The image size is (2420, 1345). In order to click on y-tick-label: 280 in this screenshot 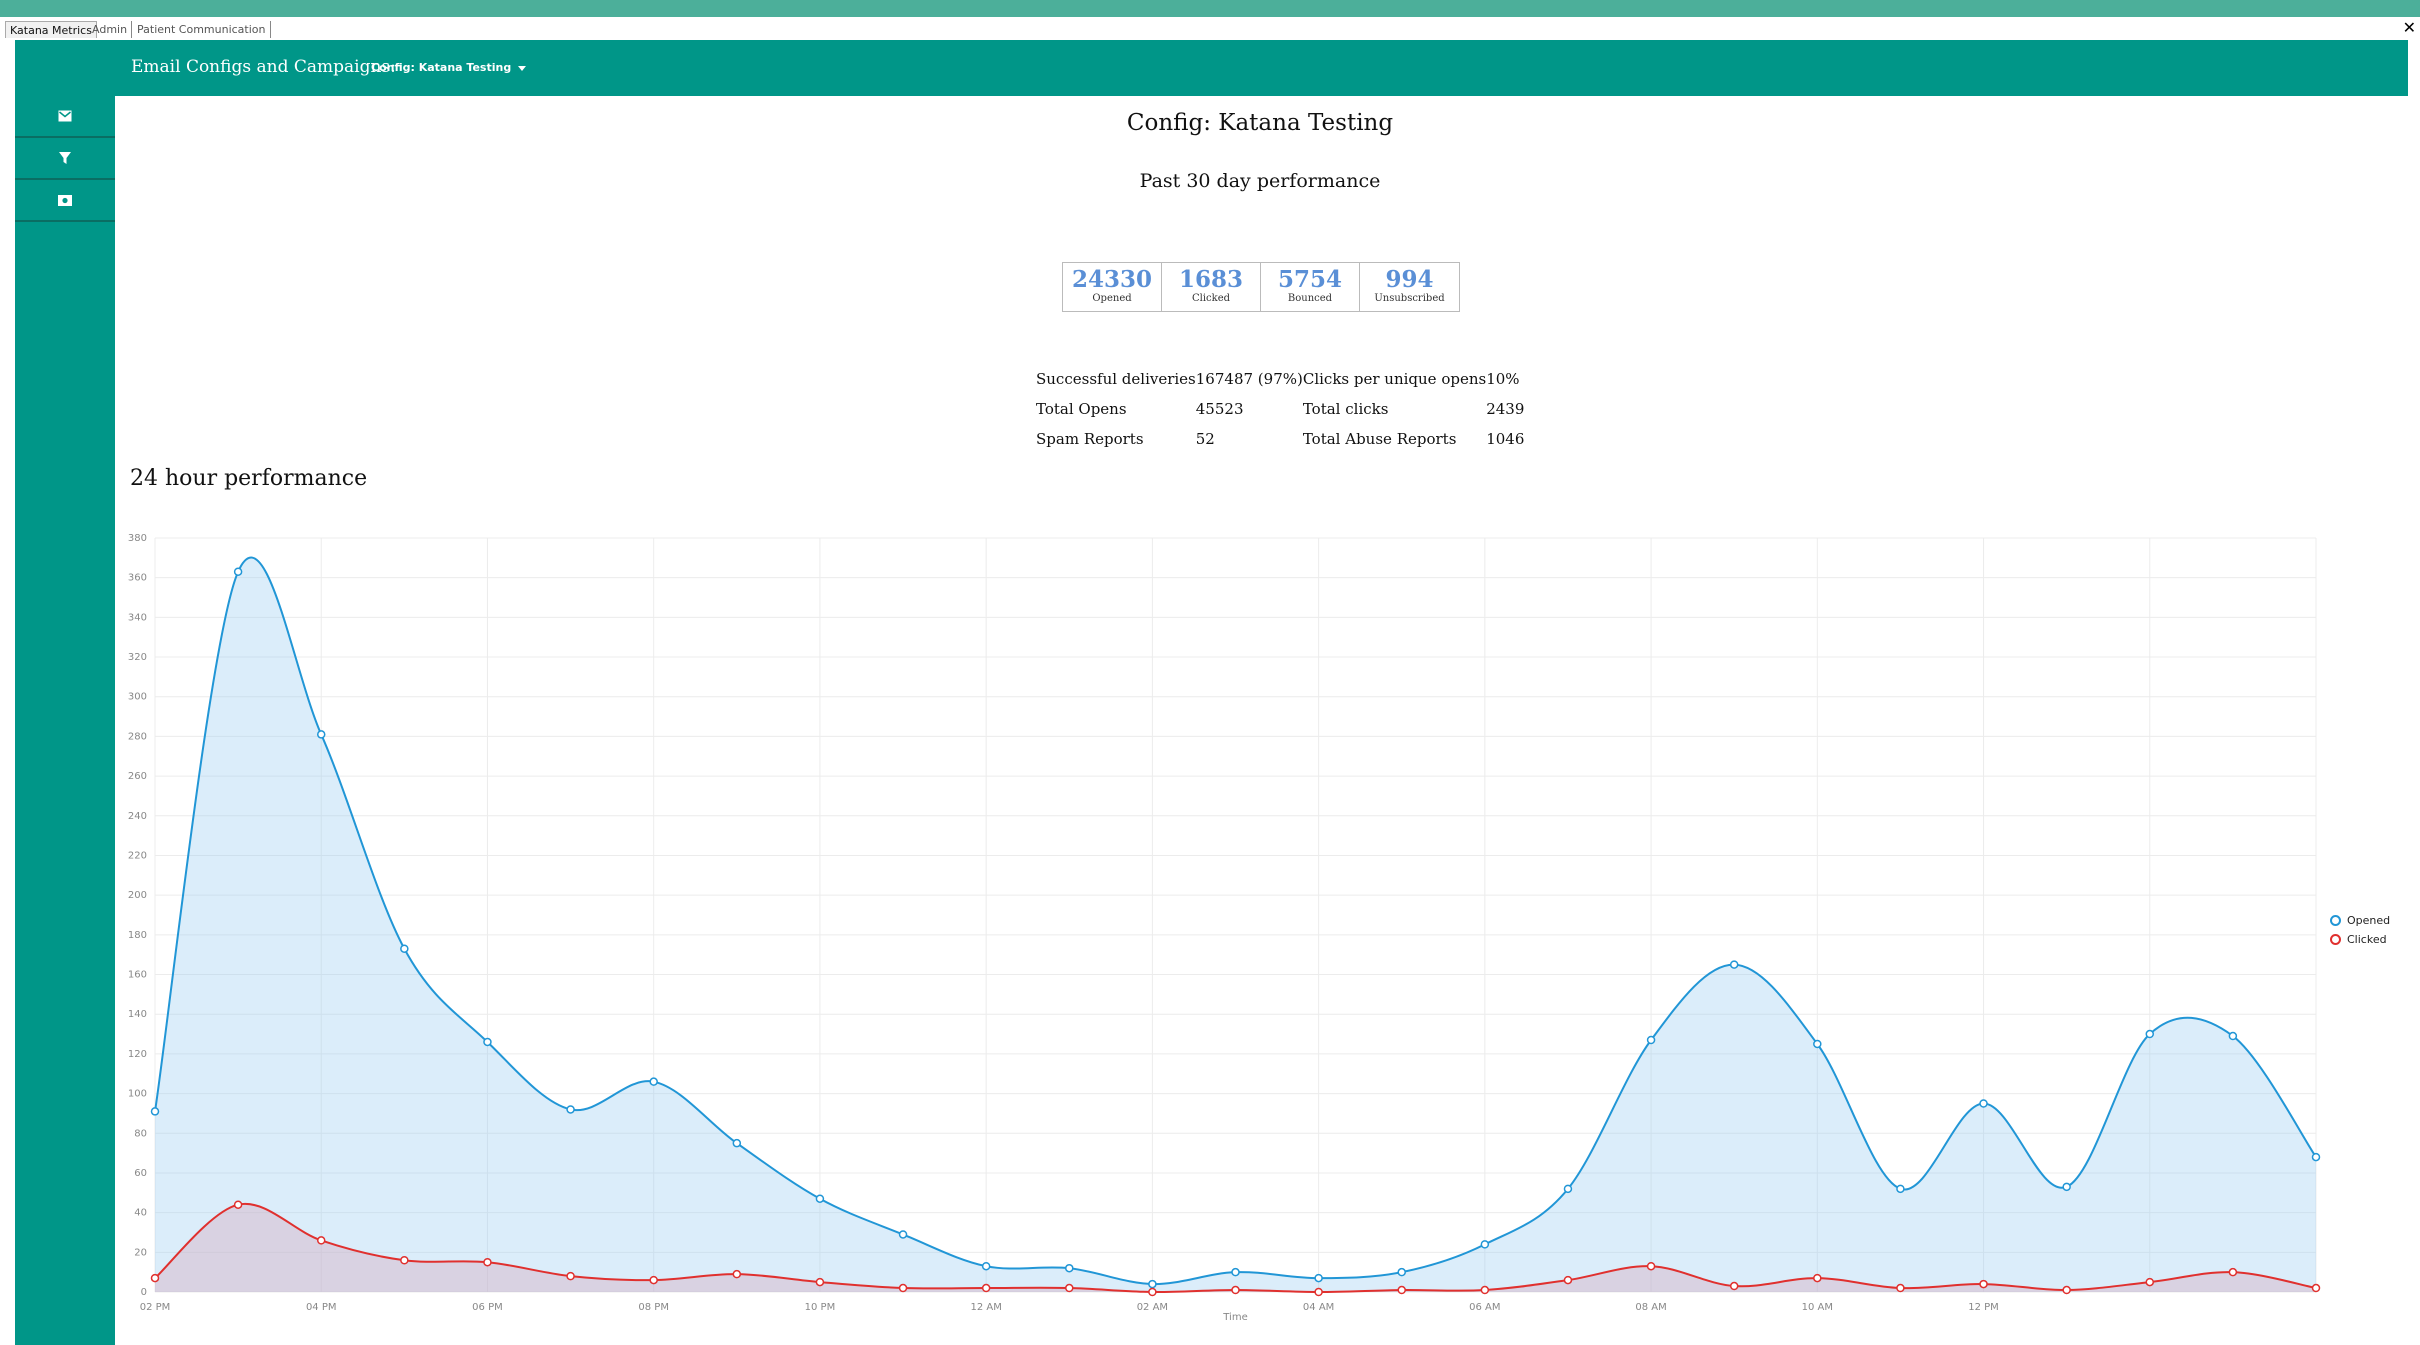, I will do `click(137, 736)`.